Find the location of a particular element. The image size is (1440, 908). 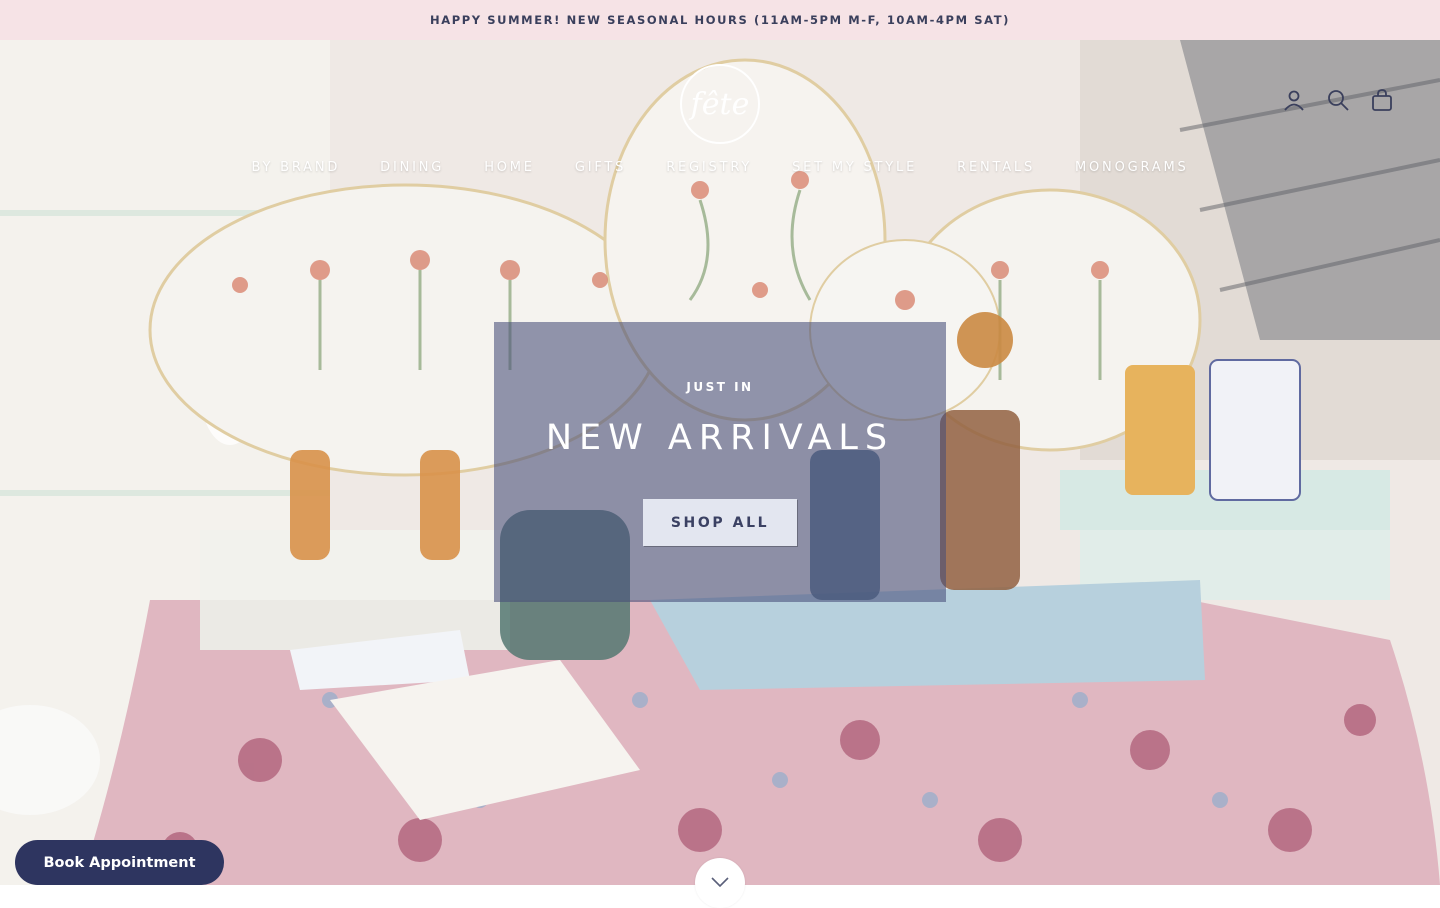

nav-item-registry: REGISTRY is located at coordinates (709, 167).